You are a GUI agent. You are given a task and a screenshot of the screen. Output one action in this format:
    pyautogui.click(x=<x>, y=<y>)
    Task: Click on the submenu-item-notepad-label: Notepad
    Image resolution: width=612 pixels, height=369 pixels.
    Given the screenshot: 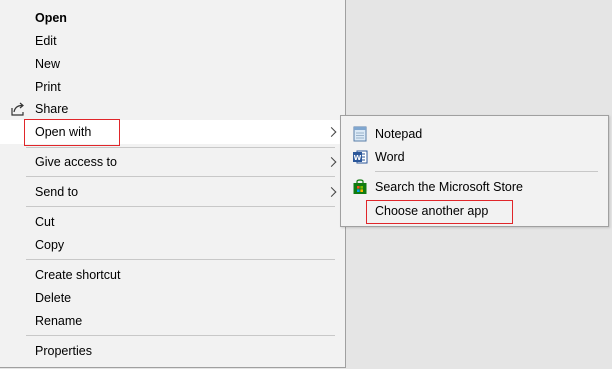 What is the action you would take?
    pyautogui.click(x=399, y=133)
    